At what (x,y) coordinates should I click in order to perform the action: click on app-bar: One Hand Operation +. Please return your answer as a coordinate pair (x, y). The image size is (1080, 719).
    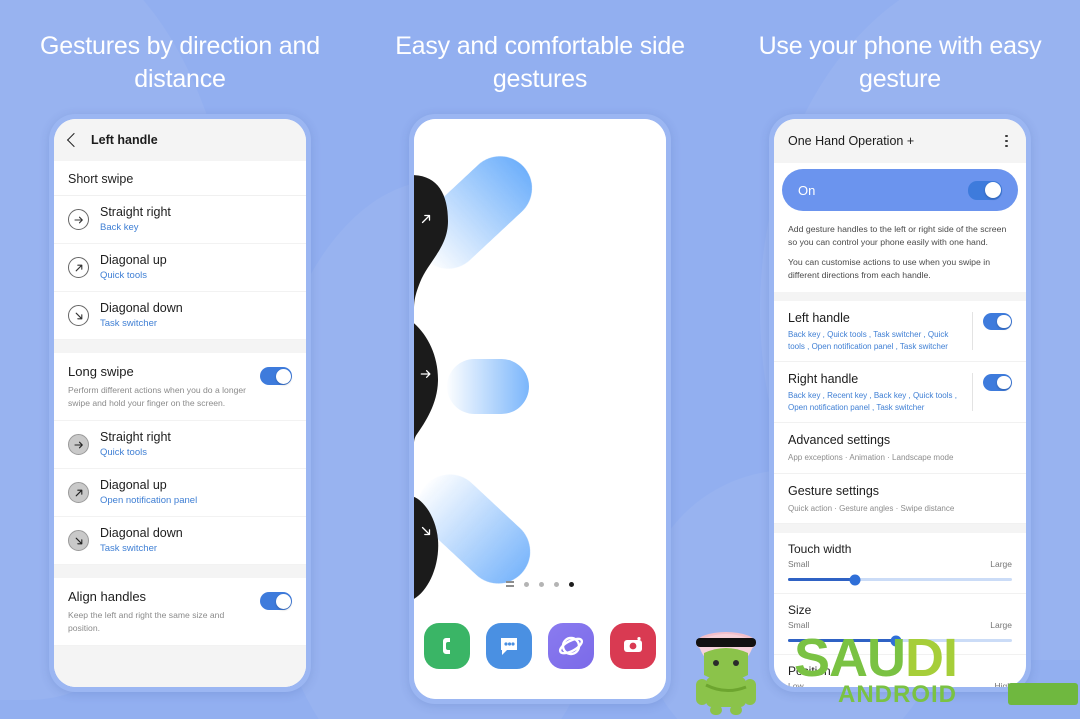
    Looking at the image, I should click on (900, 141).